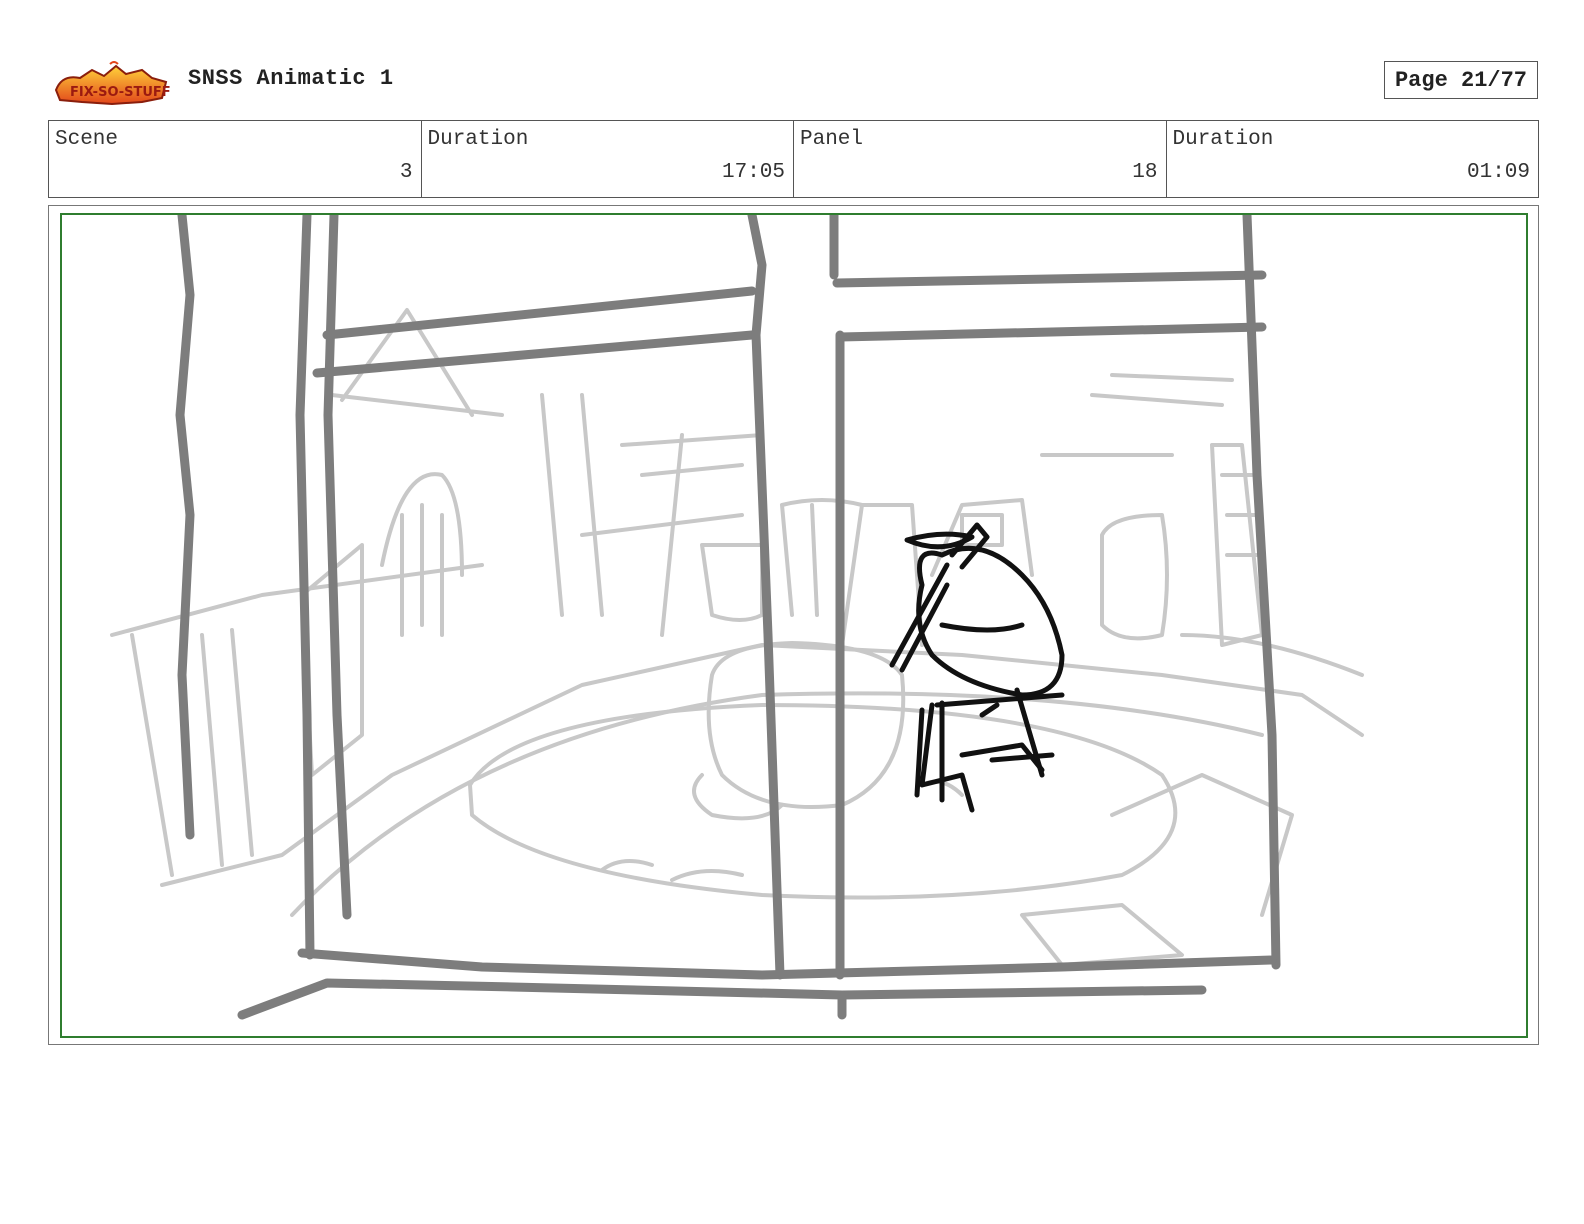 The width and height of the screenshot is (1584, 1224). What do you see at coordinates (1223, 139) in the screenshot?
I see `panel-duration-label: Duration` at bounding box center [1223, 139].